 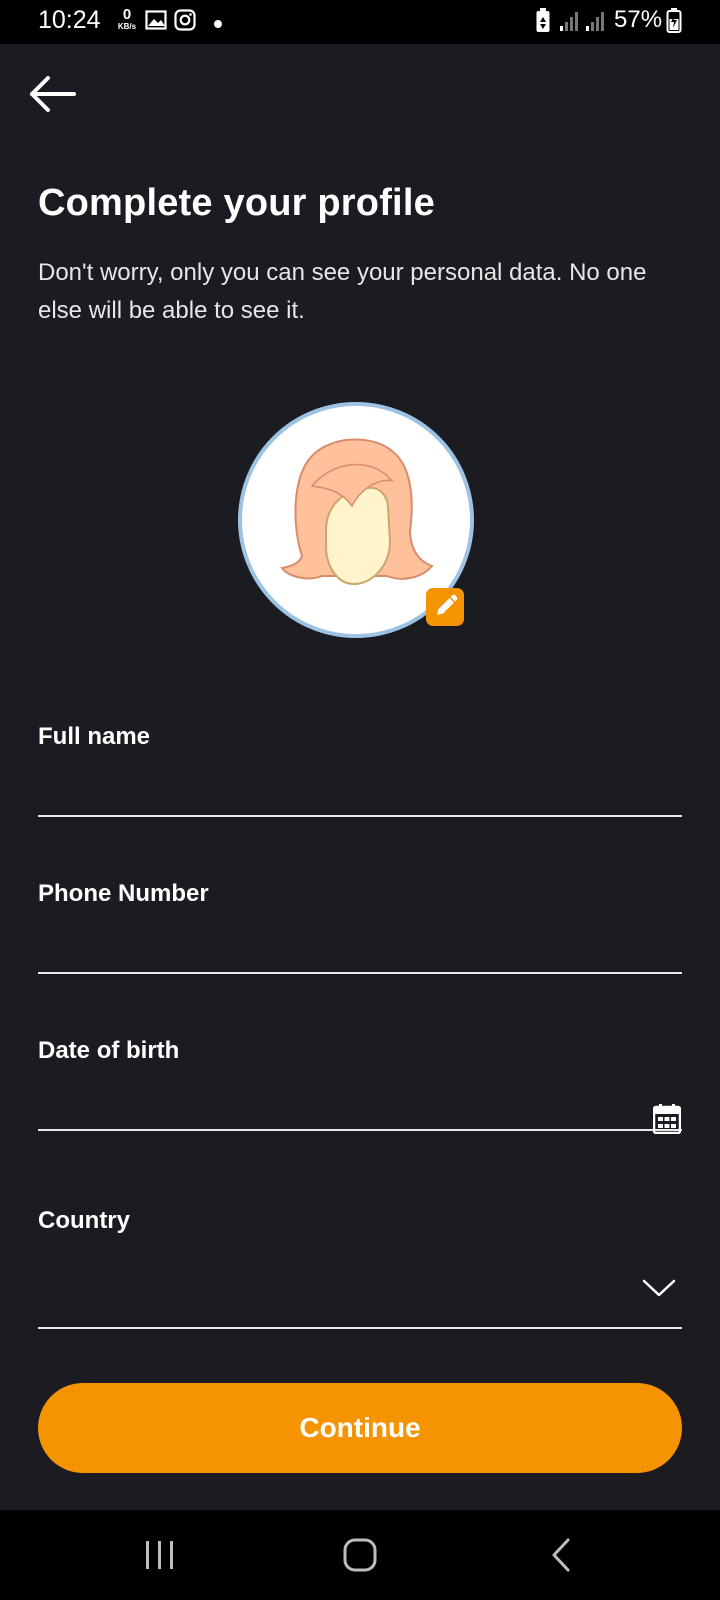 I want to click on data-rate-value: 0, so click(x=127, y=14).